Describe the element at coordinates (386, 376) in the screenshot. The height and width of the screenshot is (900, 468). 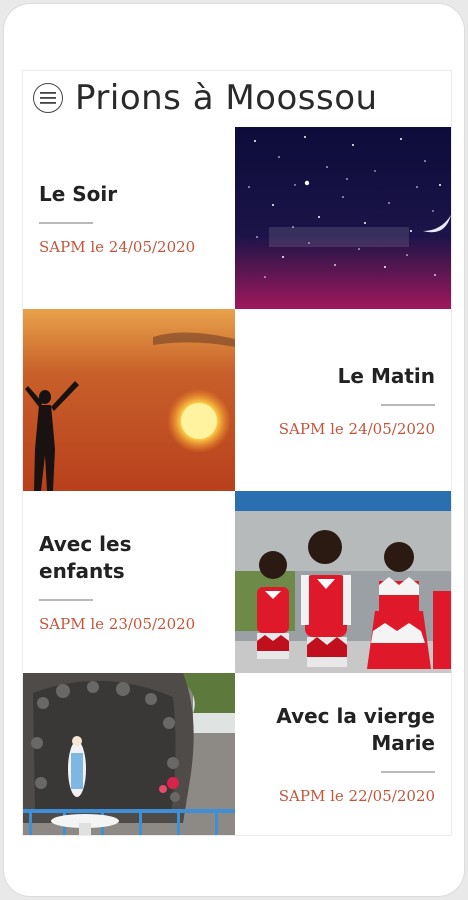
I see `post-title: Le Matin` at that location.